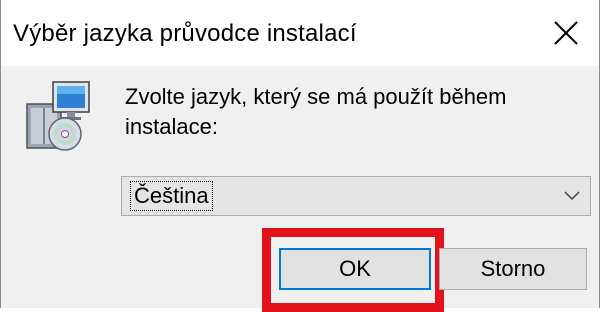 The height and width of the screenshot is (312, 600). I want to click on setup-computer-icon, so click(58, 116).